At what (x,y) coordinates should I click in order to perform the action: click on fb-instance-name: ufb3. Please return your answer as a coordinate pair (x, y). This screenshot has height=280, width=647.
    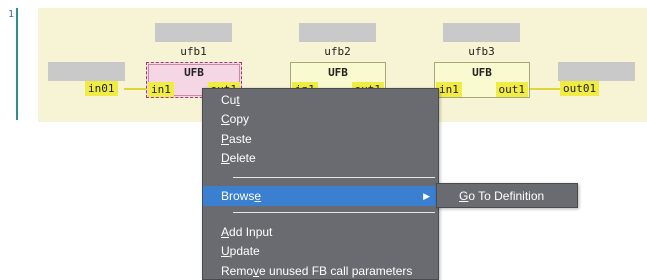
    Looking at the image, I should click on (481, 51).